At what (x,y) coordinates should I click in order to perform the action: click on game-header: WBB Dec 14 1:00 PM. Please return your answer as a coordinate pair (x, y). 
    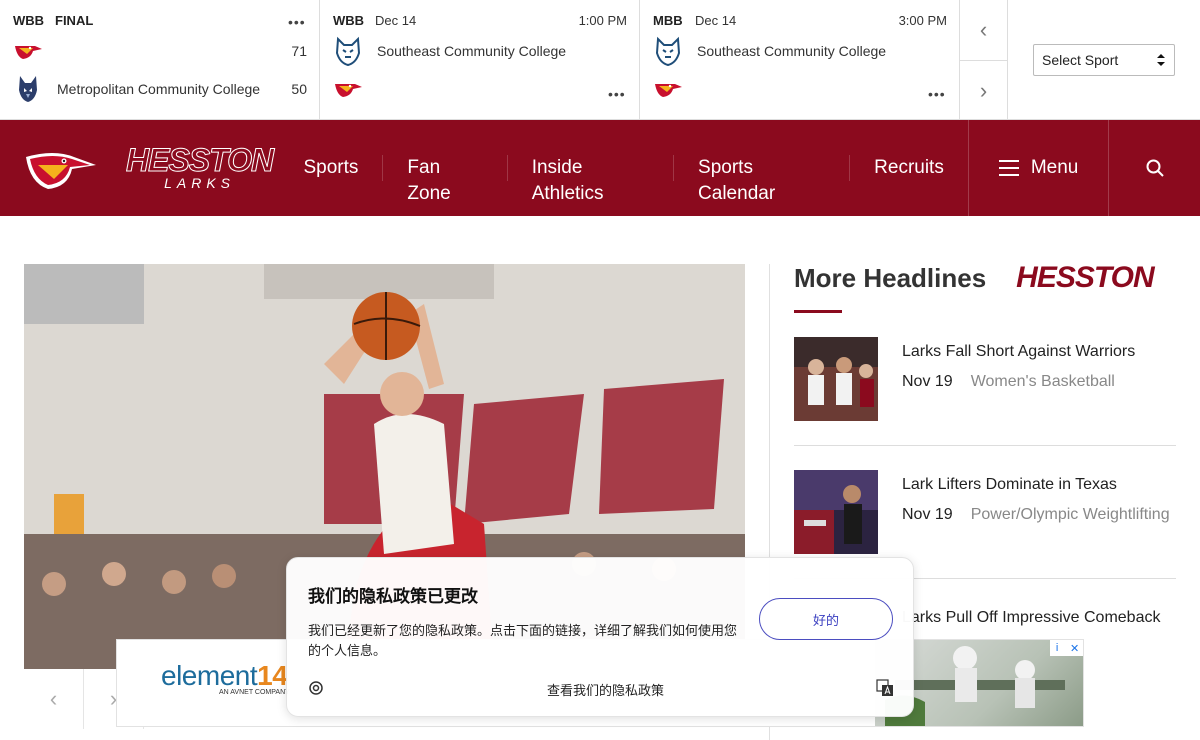
    Looking at the image, I should click on (480, 20).